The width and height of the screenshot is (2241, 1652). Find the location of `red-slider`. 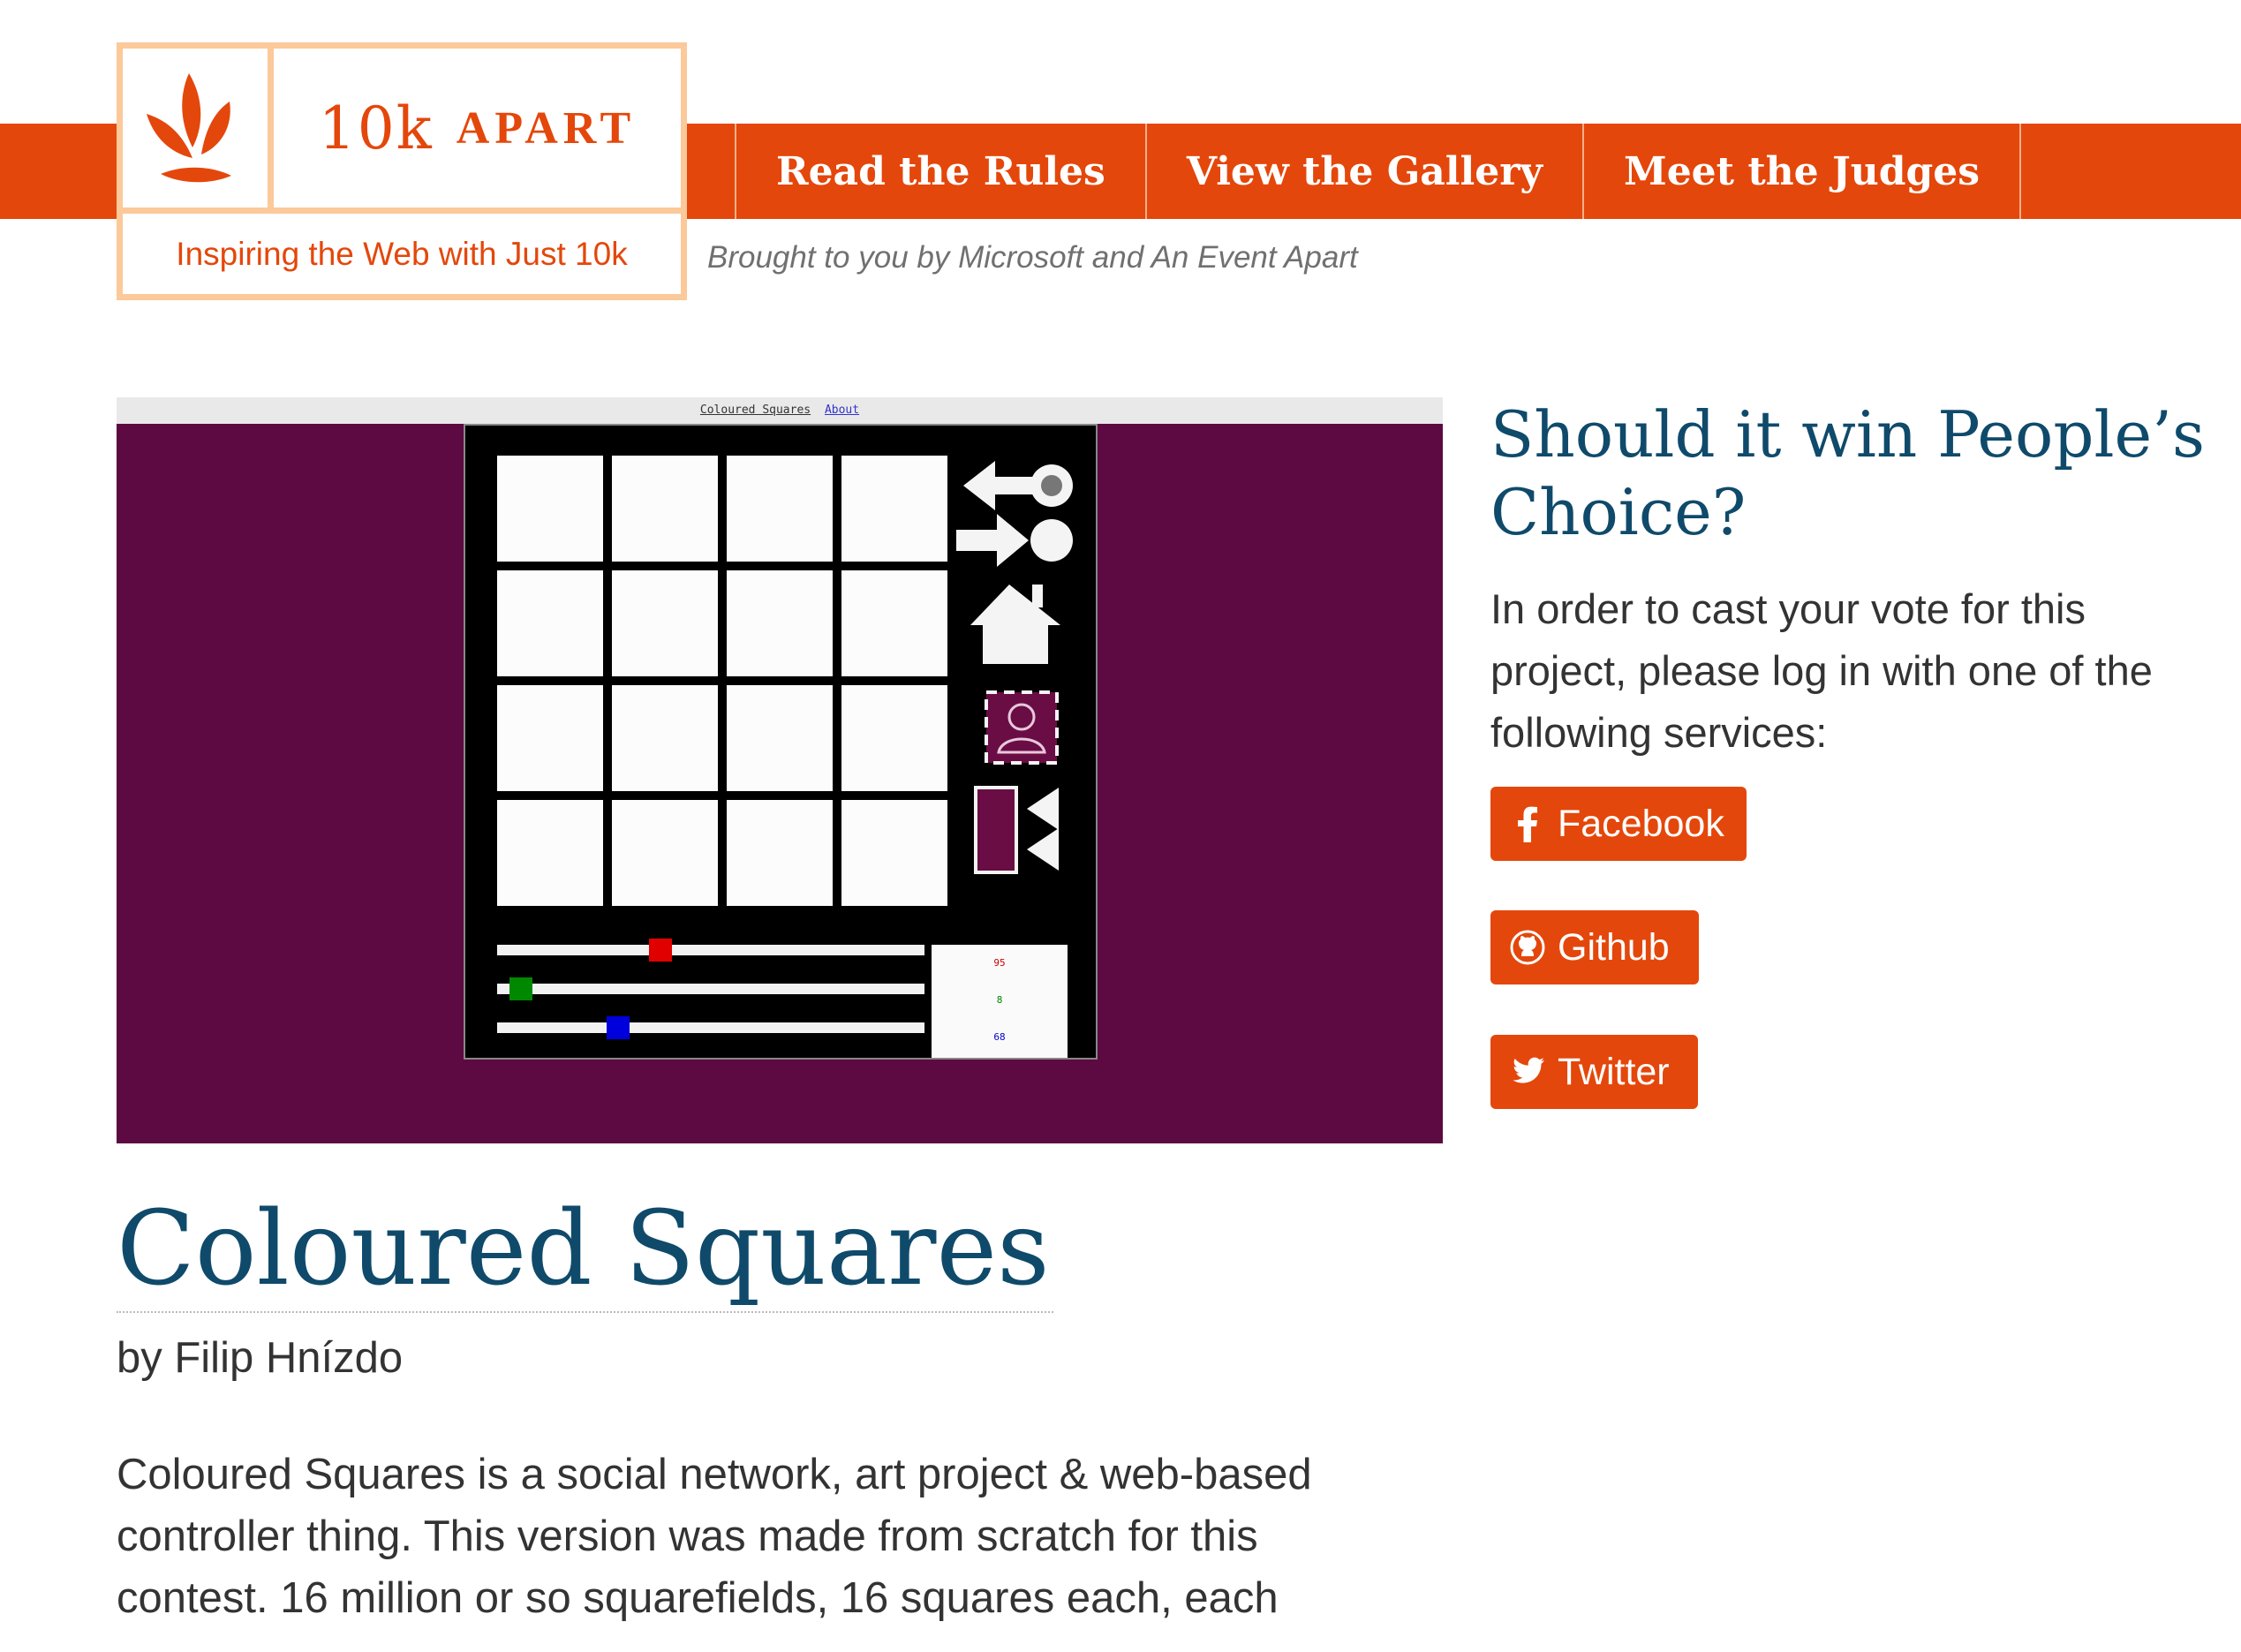

red-slider is located at coordinates (711, 950).